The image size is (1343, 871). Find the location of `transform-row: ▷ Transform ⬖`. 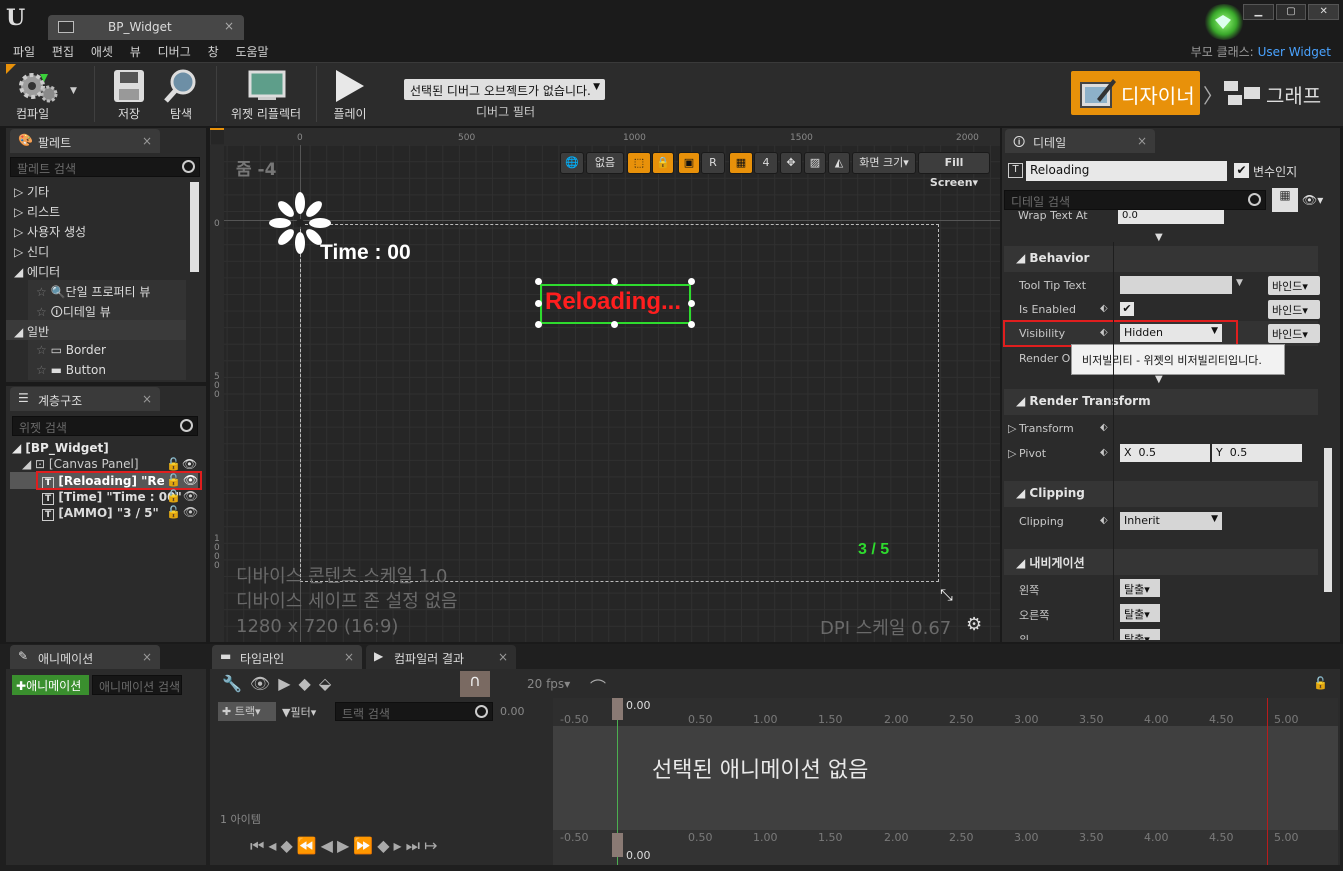

transform-row: ▷ Transform ⬖ is located at coordinates (1161, 428).